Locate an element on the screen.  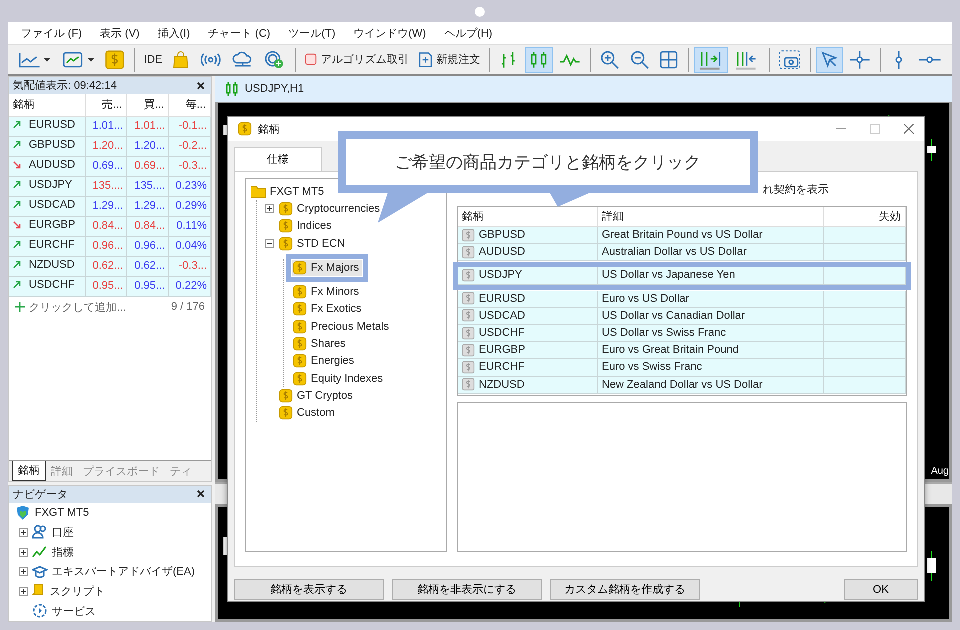
tree-item: Custom is located at coordinates (308, 413).